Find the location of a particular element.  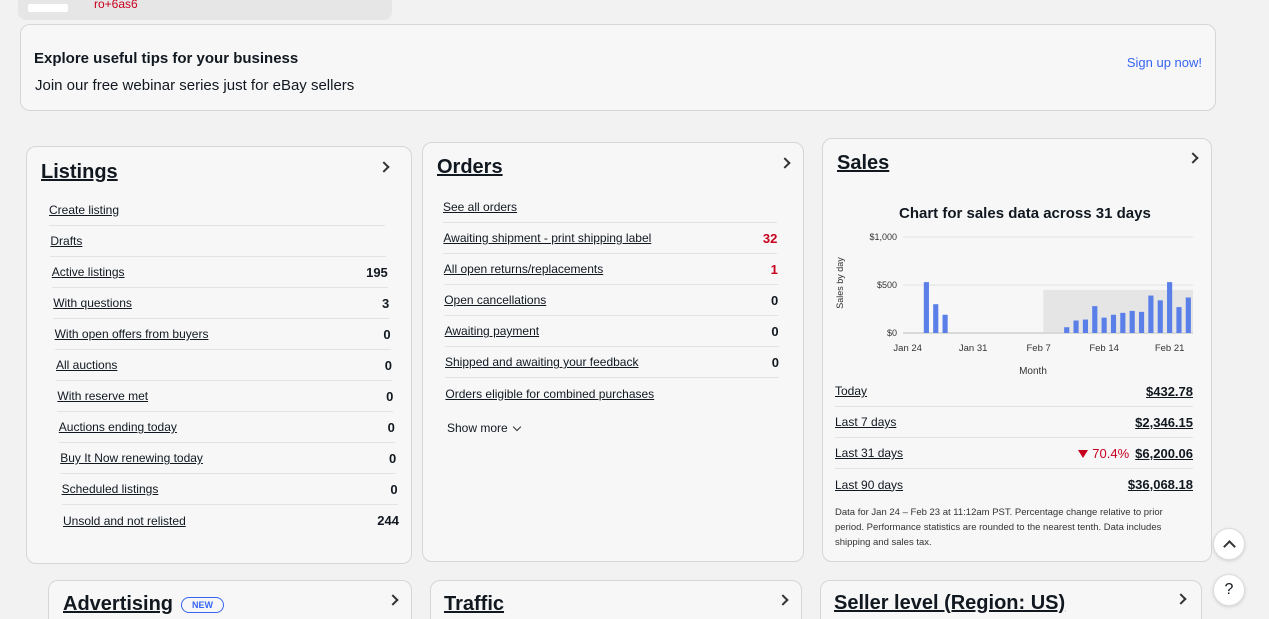

orders-title: Orders is located at coordinates (470, 167).